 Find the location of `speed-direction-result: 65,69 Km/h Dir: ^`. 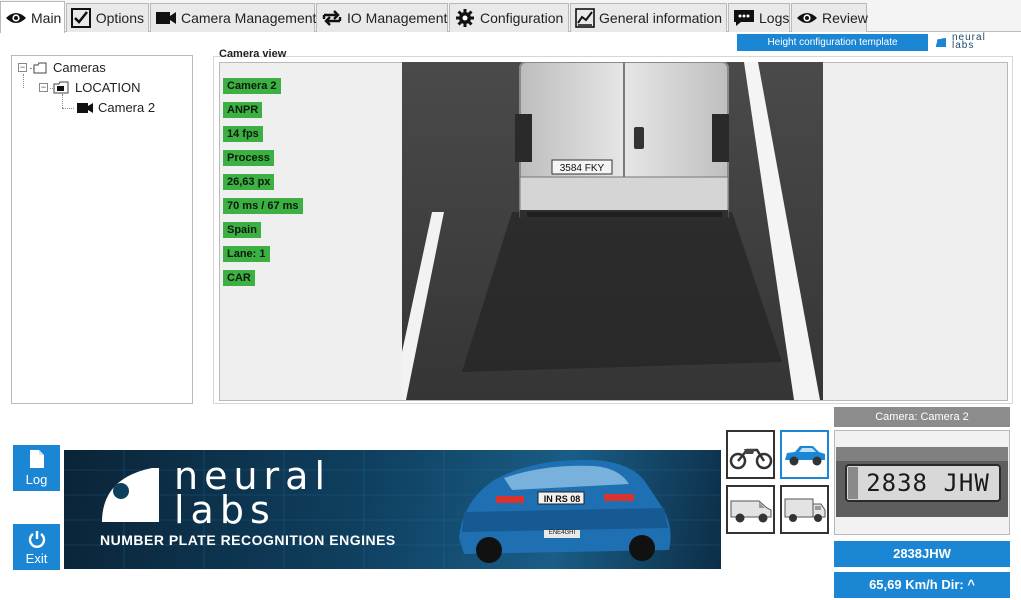

speed-direction-result: 65,69 Km/h Dir: ^ is located at coordinates (922, 585).